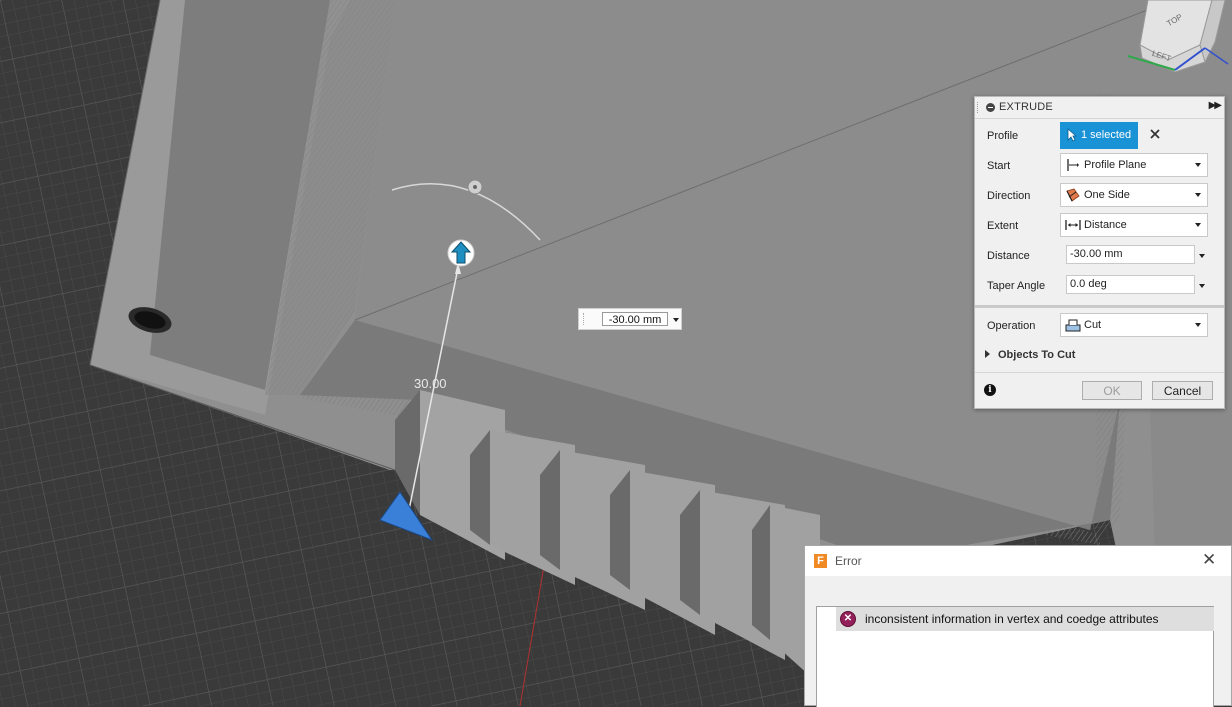 The height and width of the screenshot is (707, 1232). I want to click on error-dialog-title: Error, so click(848, 561).